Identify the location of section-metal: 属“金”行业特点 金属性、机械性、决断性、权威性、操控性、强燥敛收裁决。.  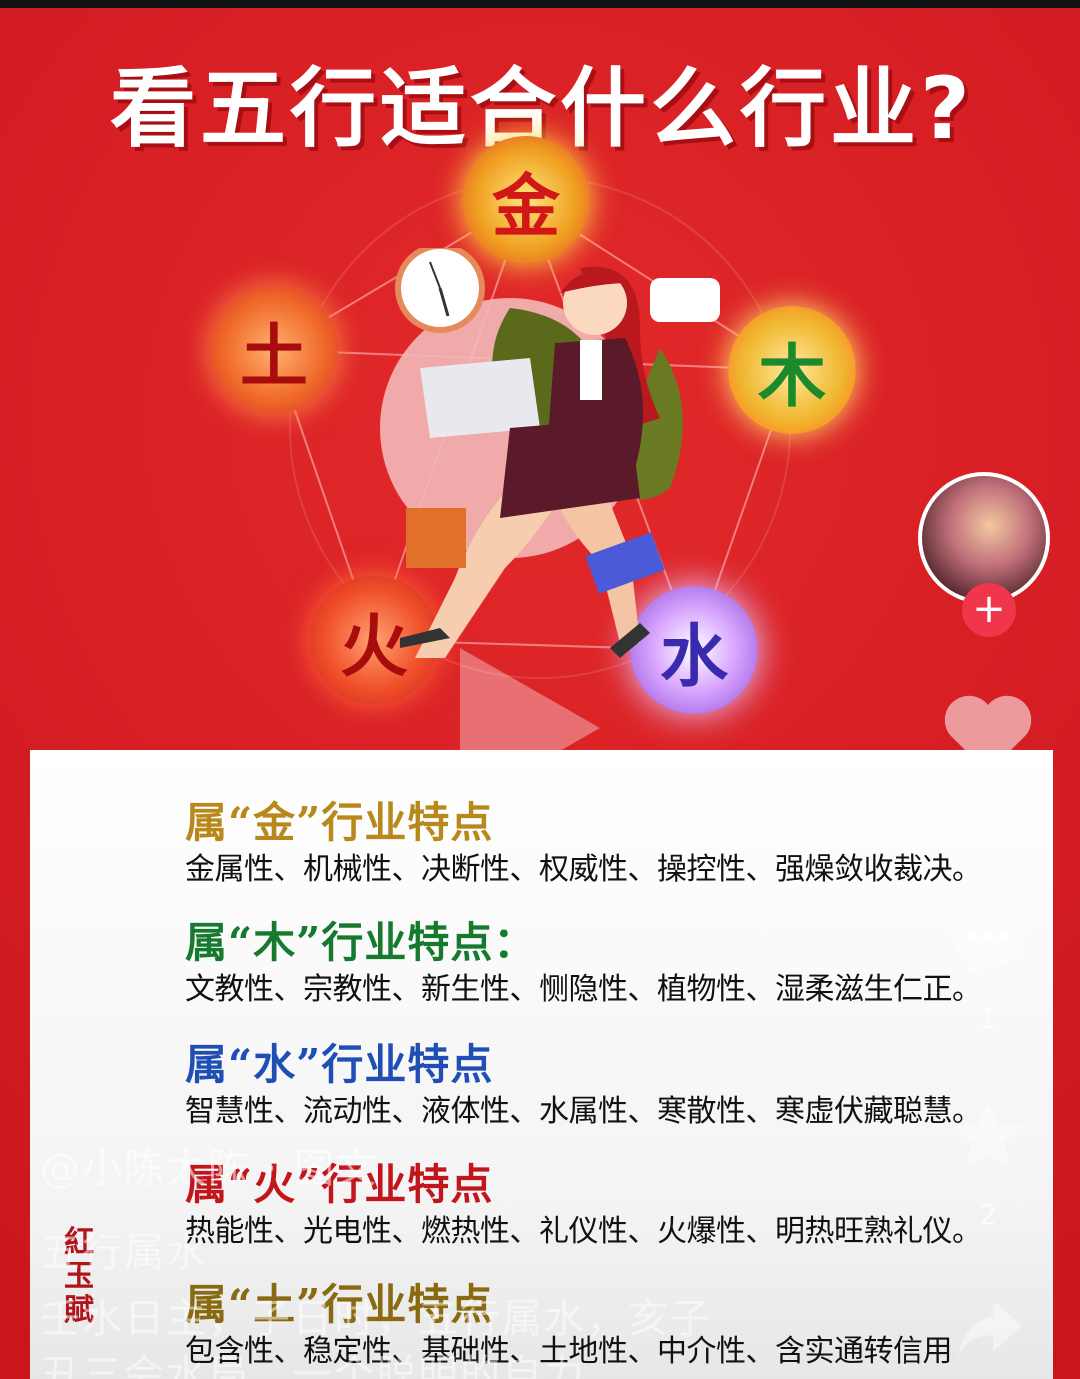
(583, 844).